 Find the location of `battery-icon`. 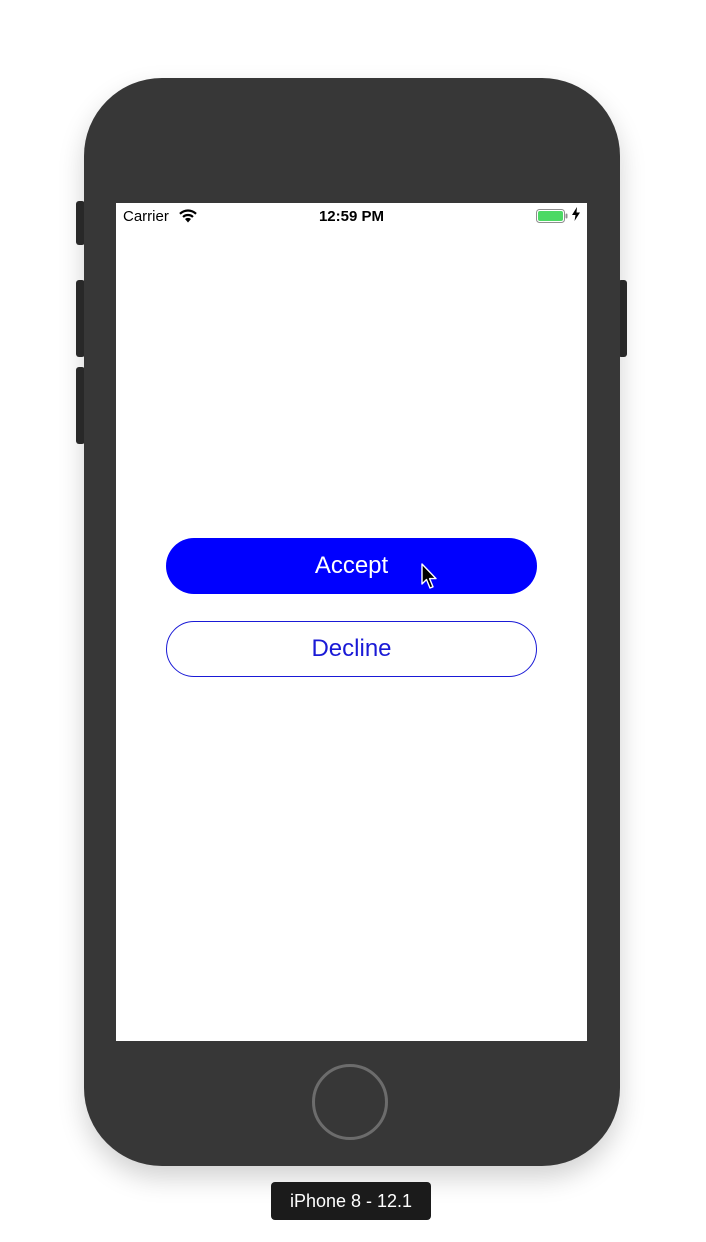

battery-icon is located at coordinates (552, 216).